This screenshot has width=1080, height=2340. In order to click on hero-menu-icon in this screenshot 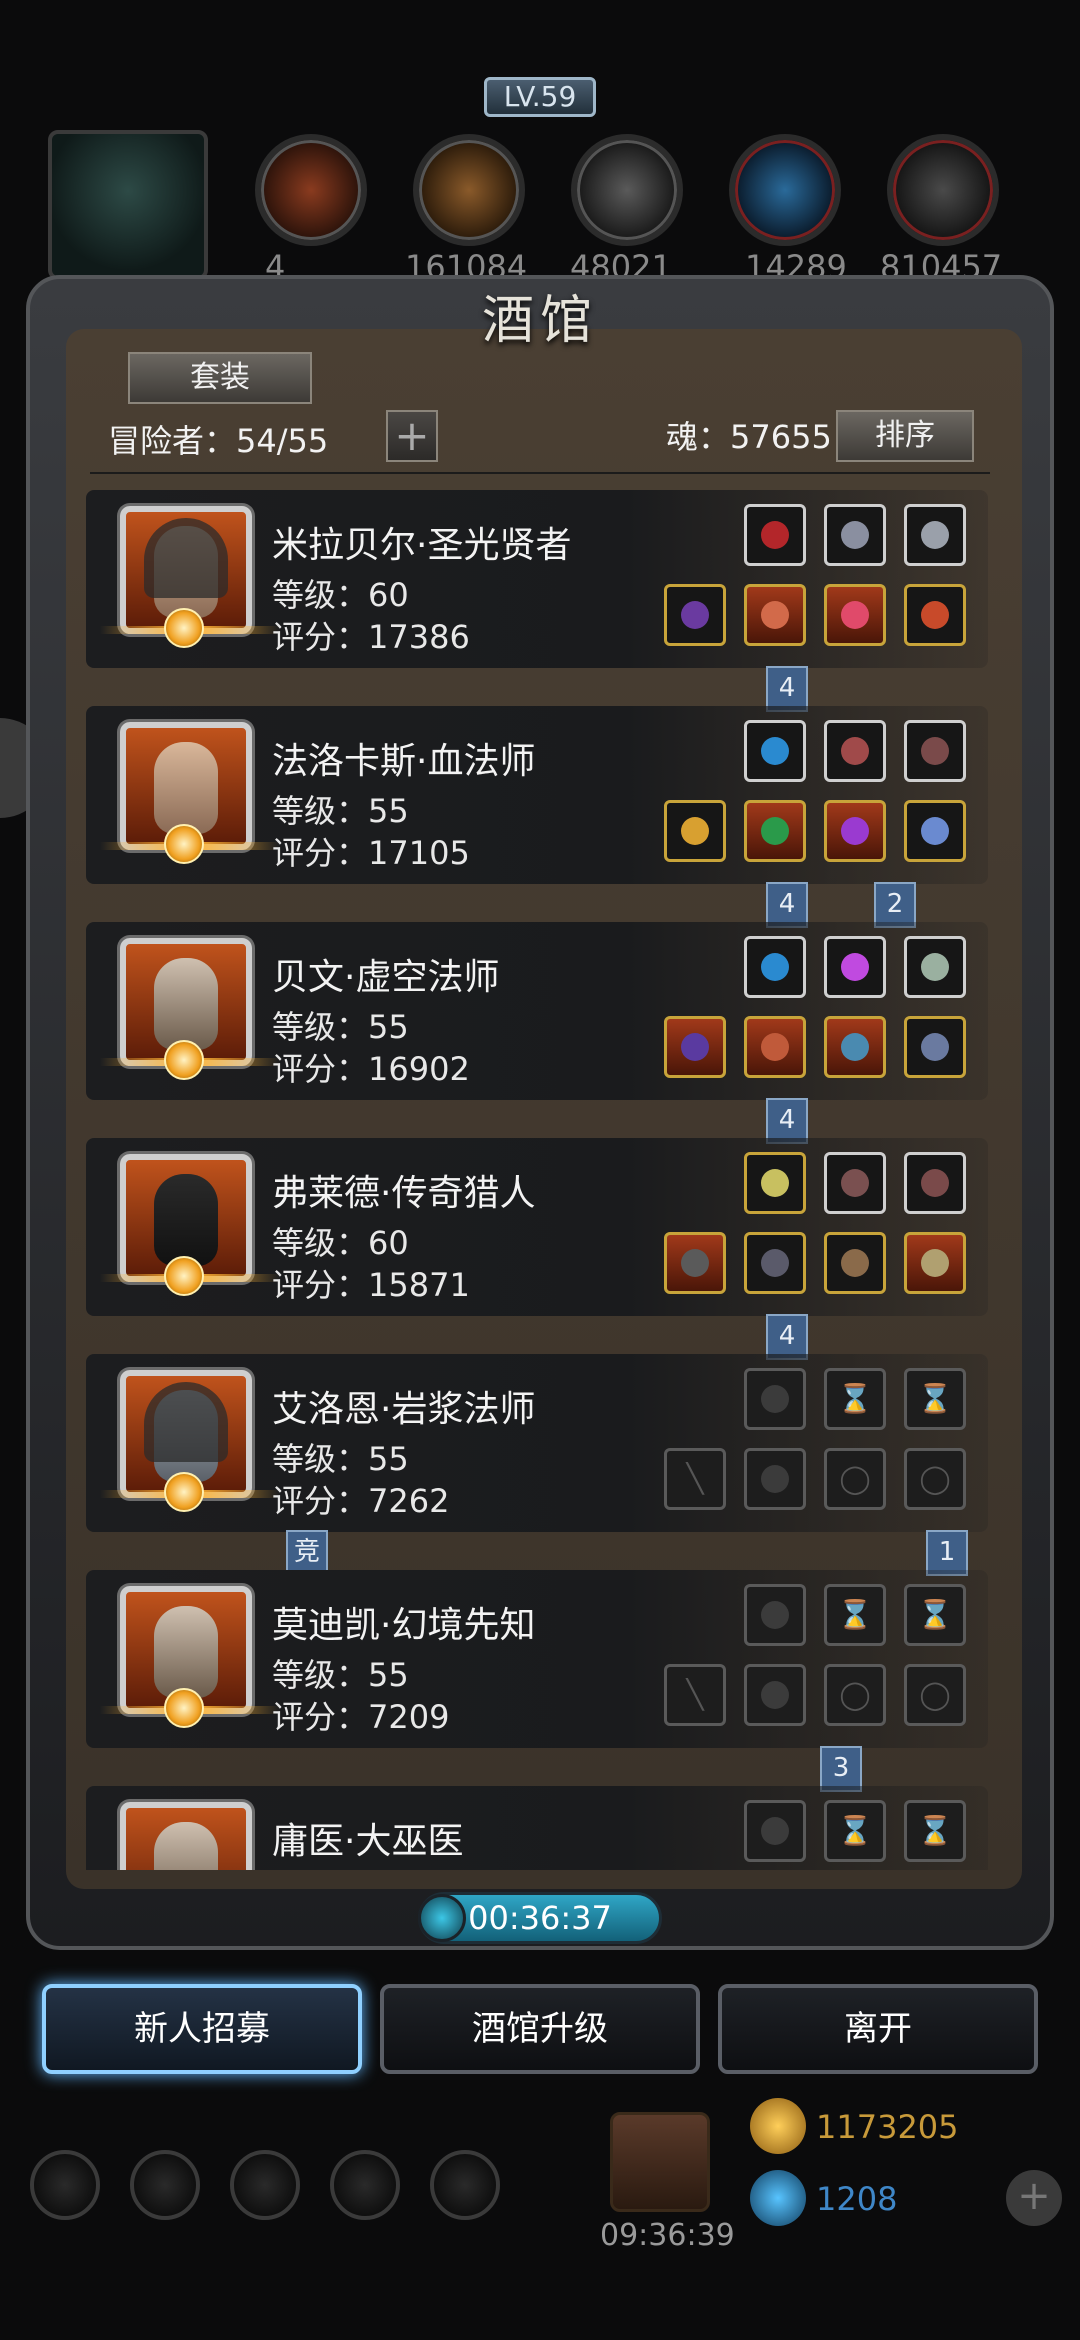, I will do `click(165, 2185)`.